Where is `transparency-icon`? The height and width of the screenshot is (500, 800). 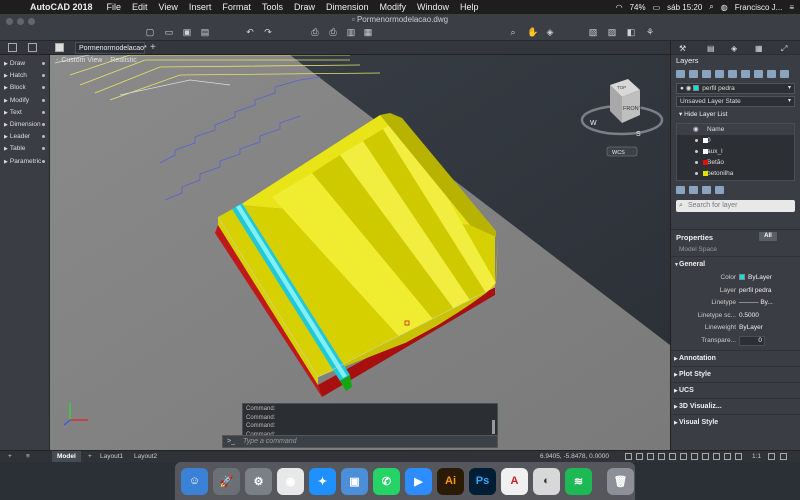
transparency-icon is located at coordinates (716, 456).